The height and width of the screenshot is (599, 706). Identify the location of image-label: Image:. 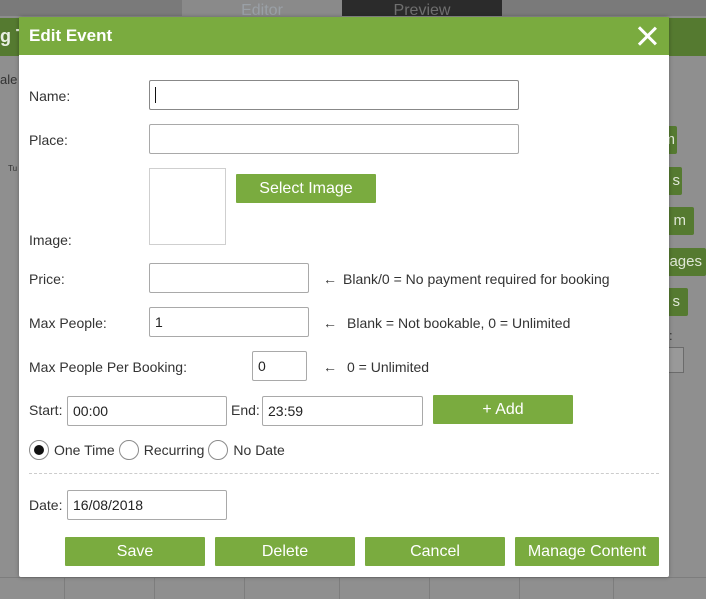
(50, 240).